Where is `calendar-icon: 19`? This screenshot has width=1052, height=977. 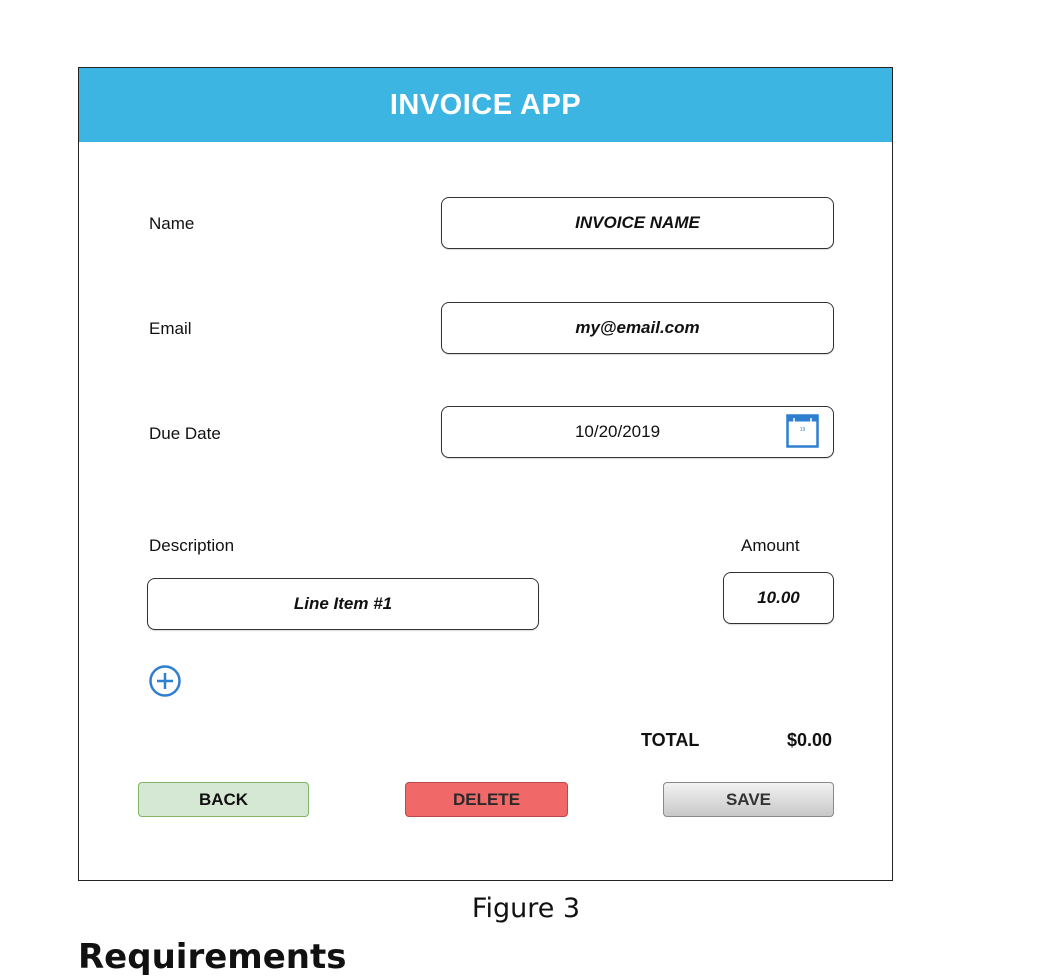
calendar-icon: 19 is located at coordinates (802, 431).